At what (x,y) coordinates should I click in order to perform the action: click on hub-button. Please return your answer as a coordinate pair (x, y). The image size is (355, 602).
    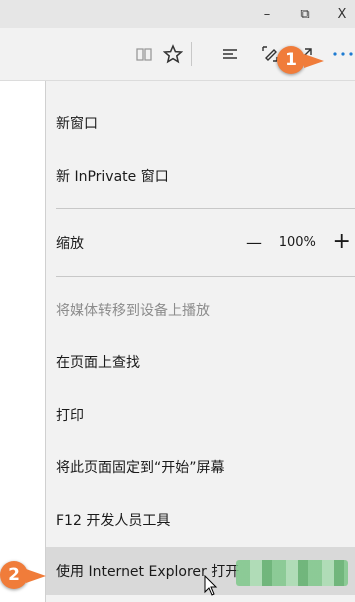
    Looking at the image, I should click on (230, 54).